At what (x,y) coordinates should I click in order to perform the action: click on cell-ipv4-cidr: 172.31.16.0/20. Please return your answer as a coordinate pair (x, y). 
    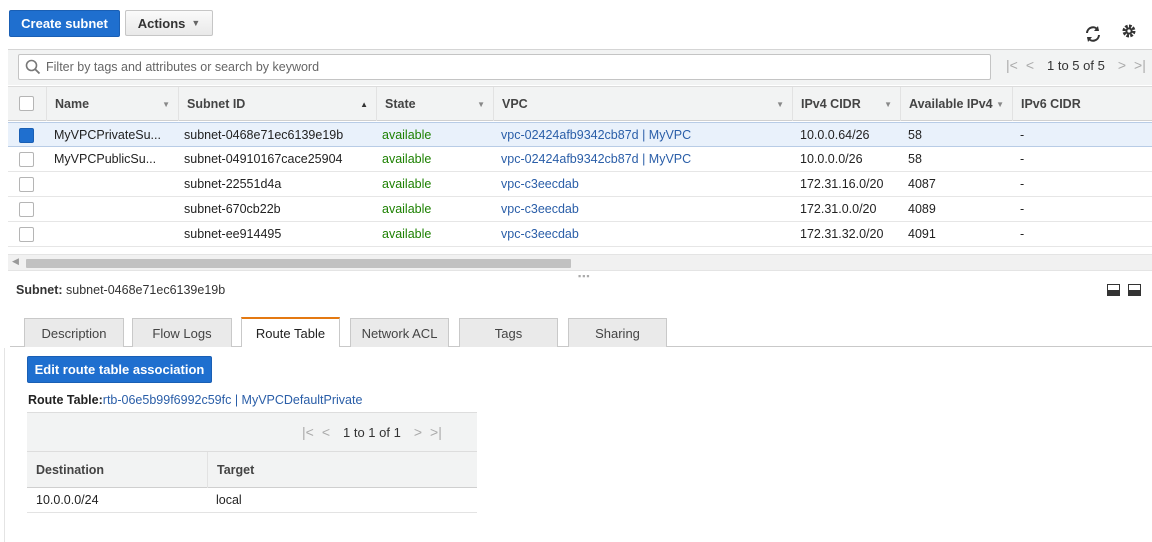
    Looking at the image, I should click on (842, 184).